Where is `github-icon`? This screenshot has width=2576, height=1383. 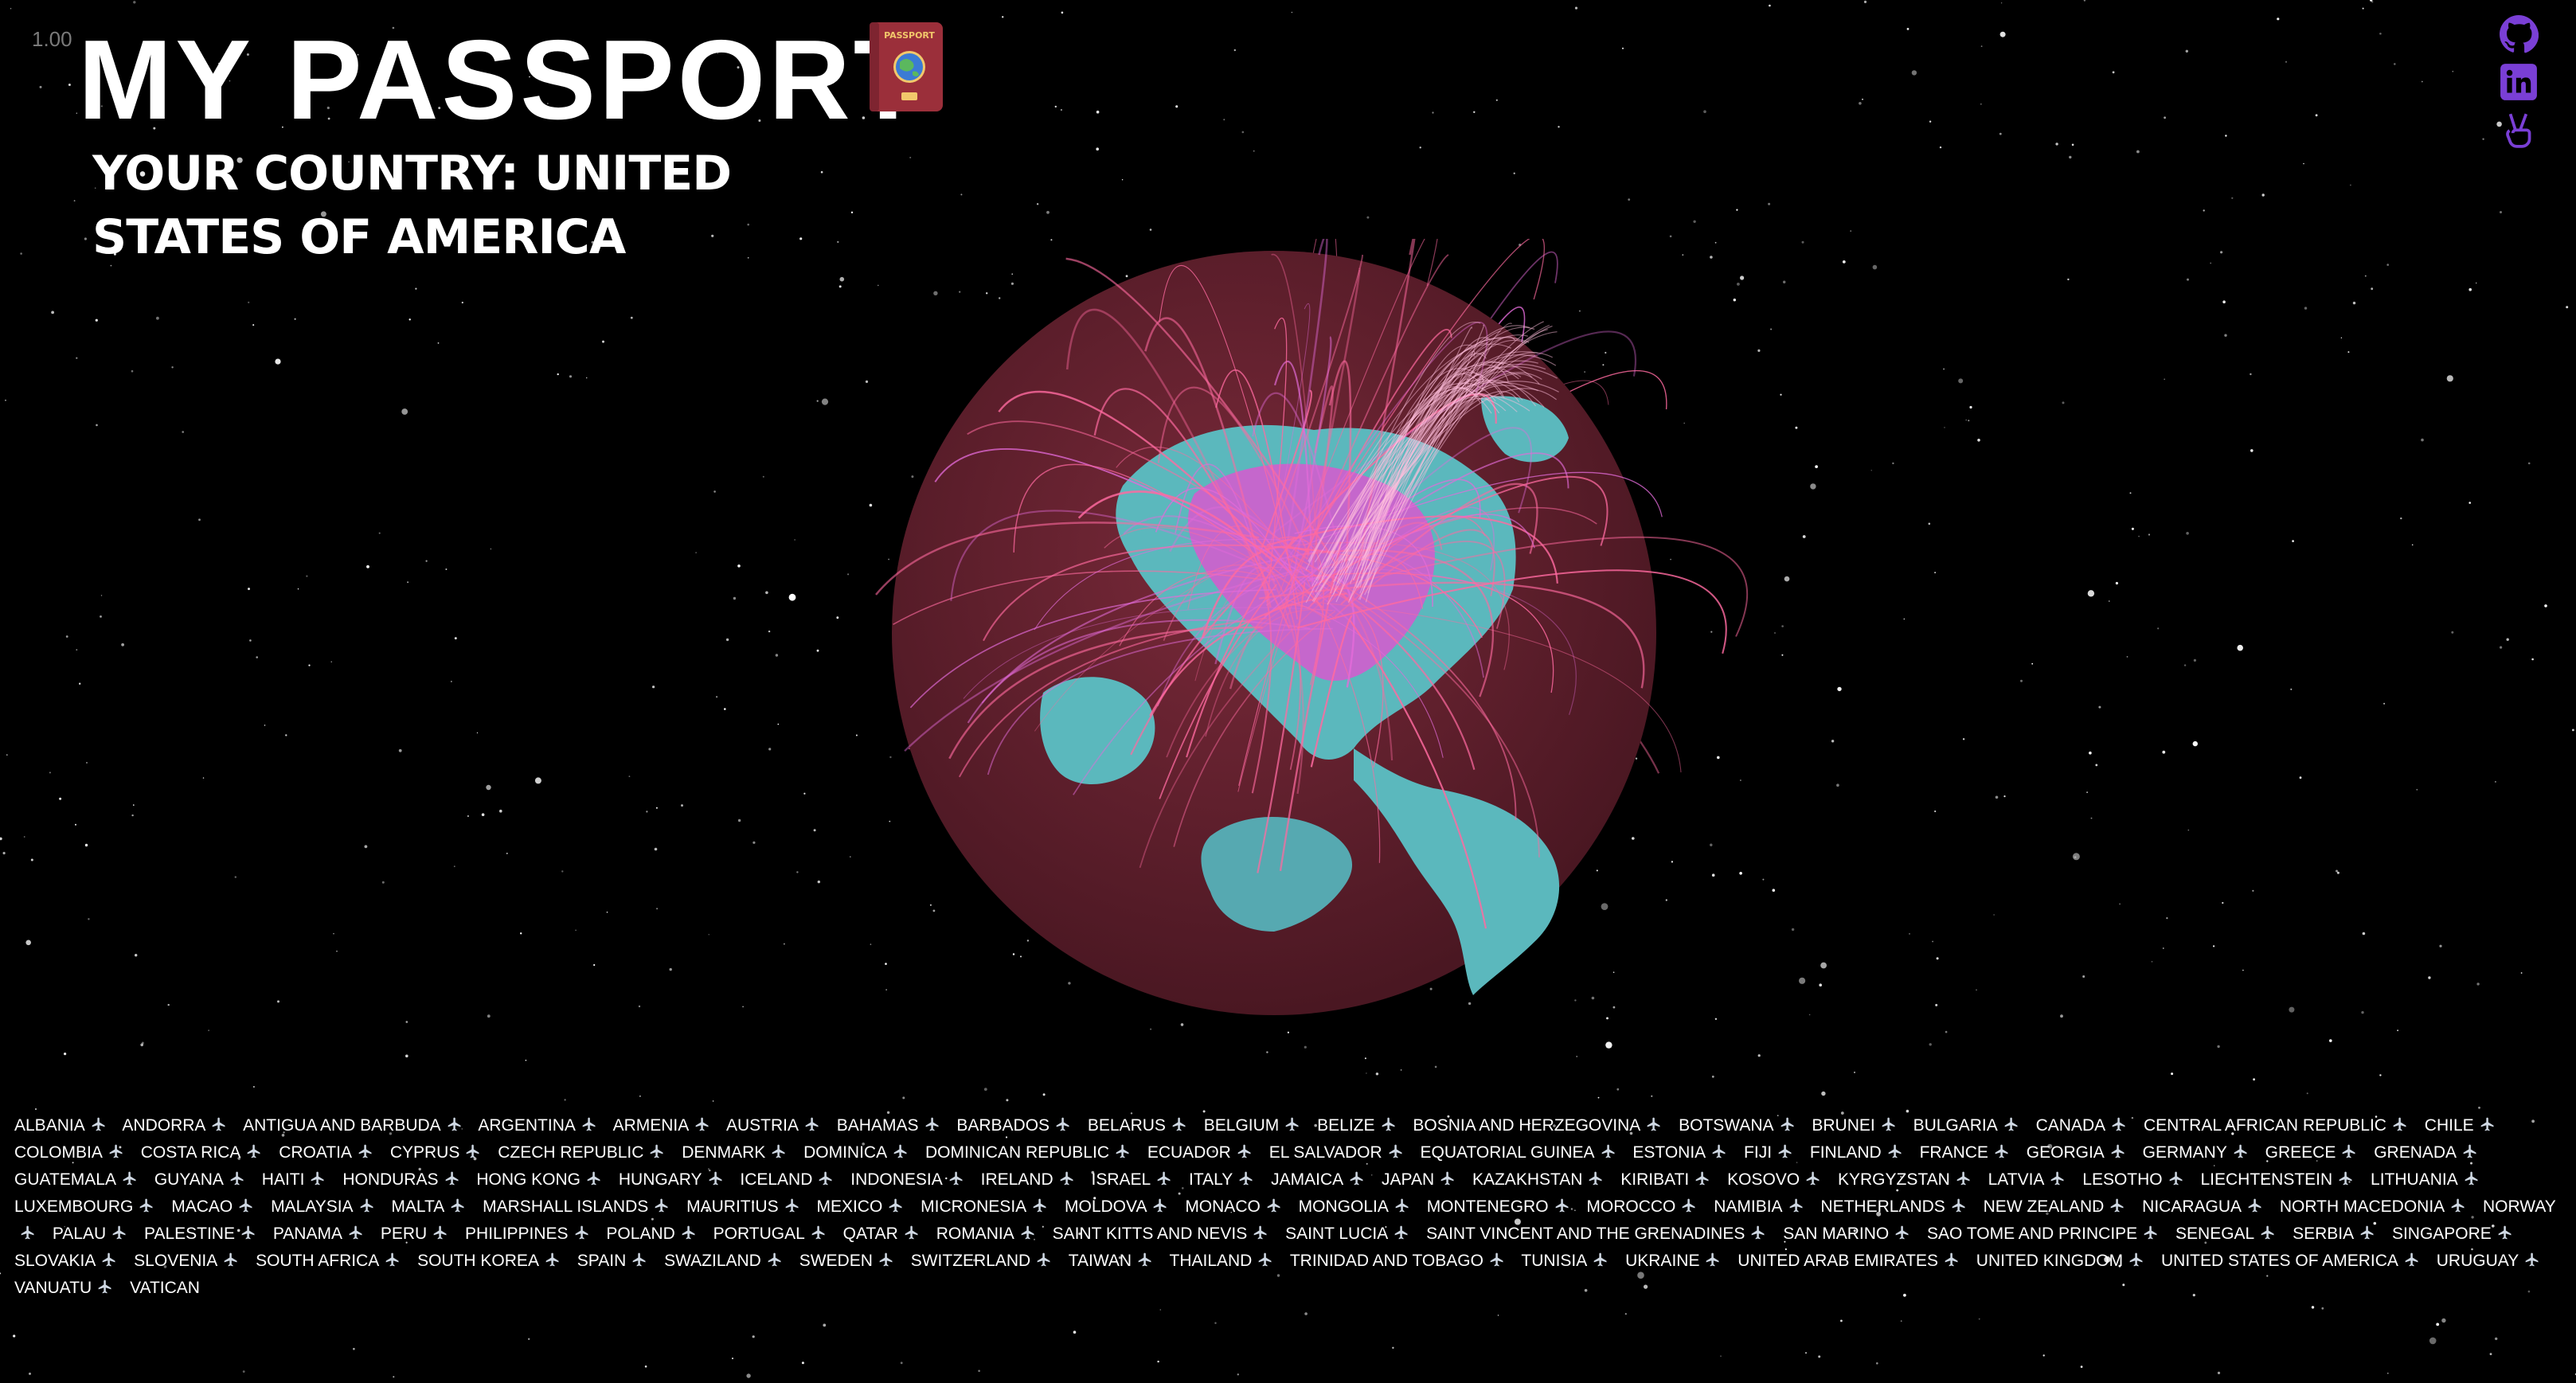 github-icon is located at coordinates (2519, 34).